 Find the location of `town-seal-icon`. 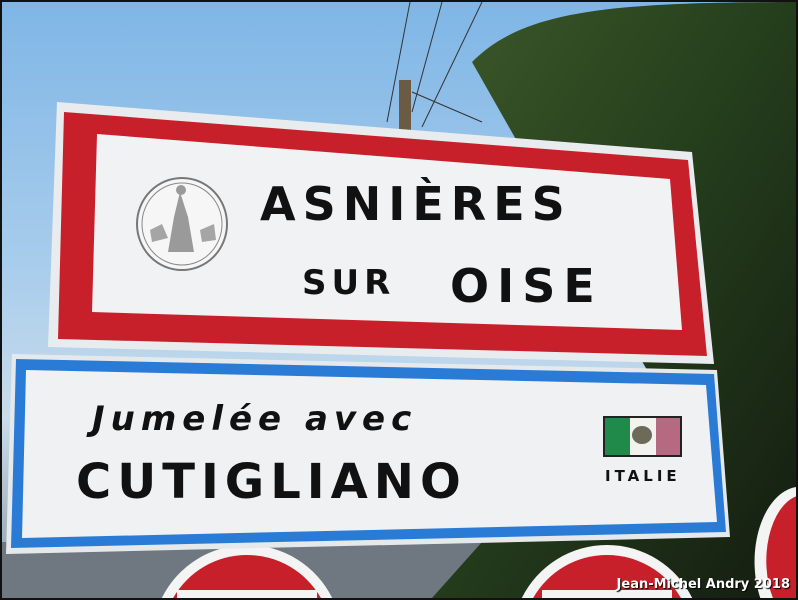

town-seal-icon is located at coordinates (182, 224).